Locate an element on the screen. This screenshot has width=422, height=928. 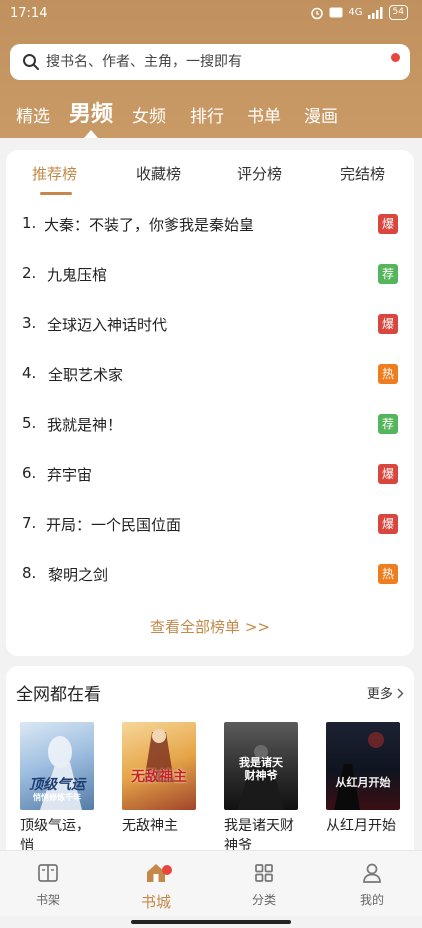
rank-number: 2. is located at coordinates (29, 273).